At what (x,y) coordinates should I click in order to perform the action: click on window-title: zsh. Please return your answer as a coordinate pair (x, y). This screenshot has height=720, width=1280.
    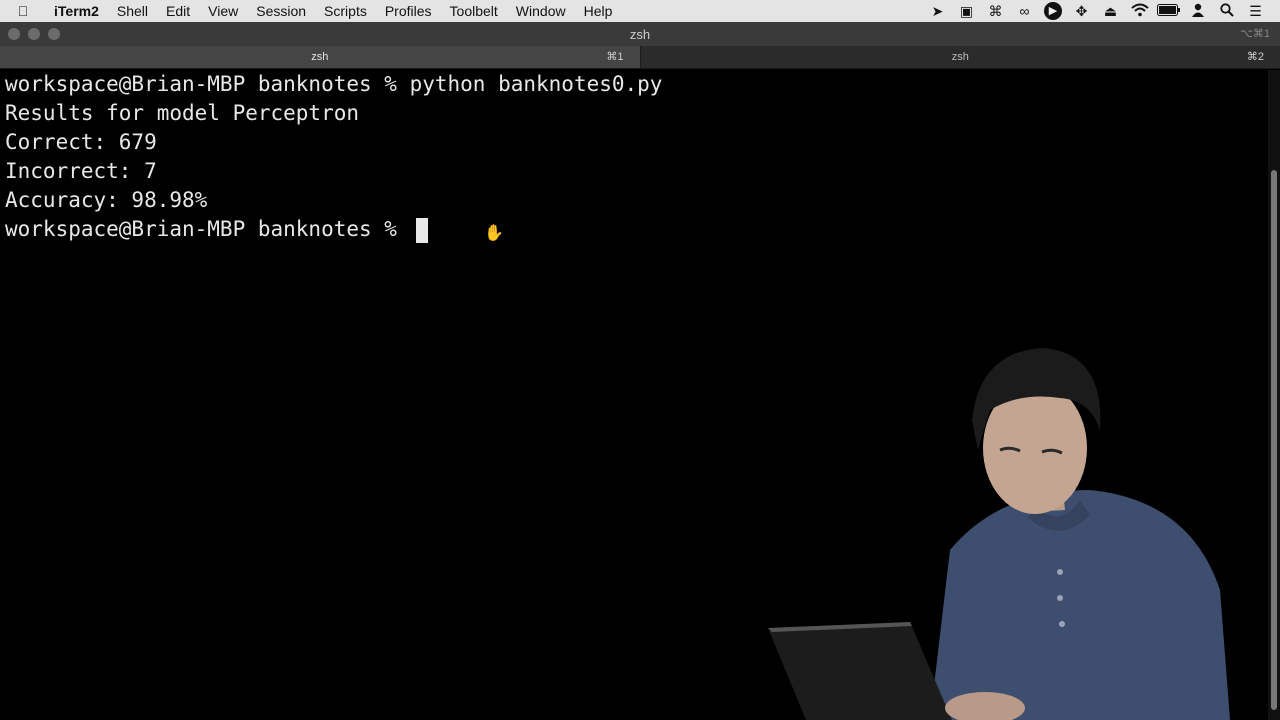
    Looking at the image, I should click on (640, 34).